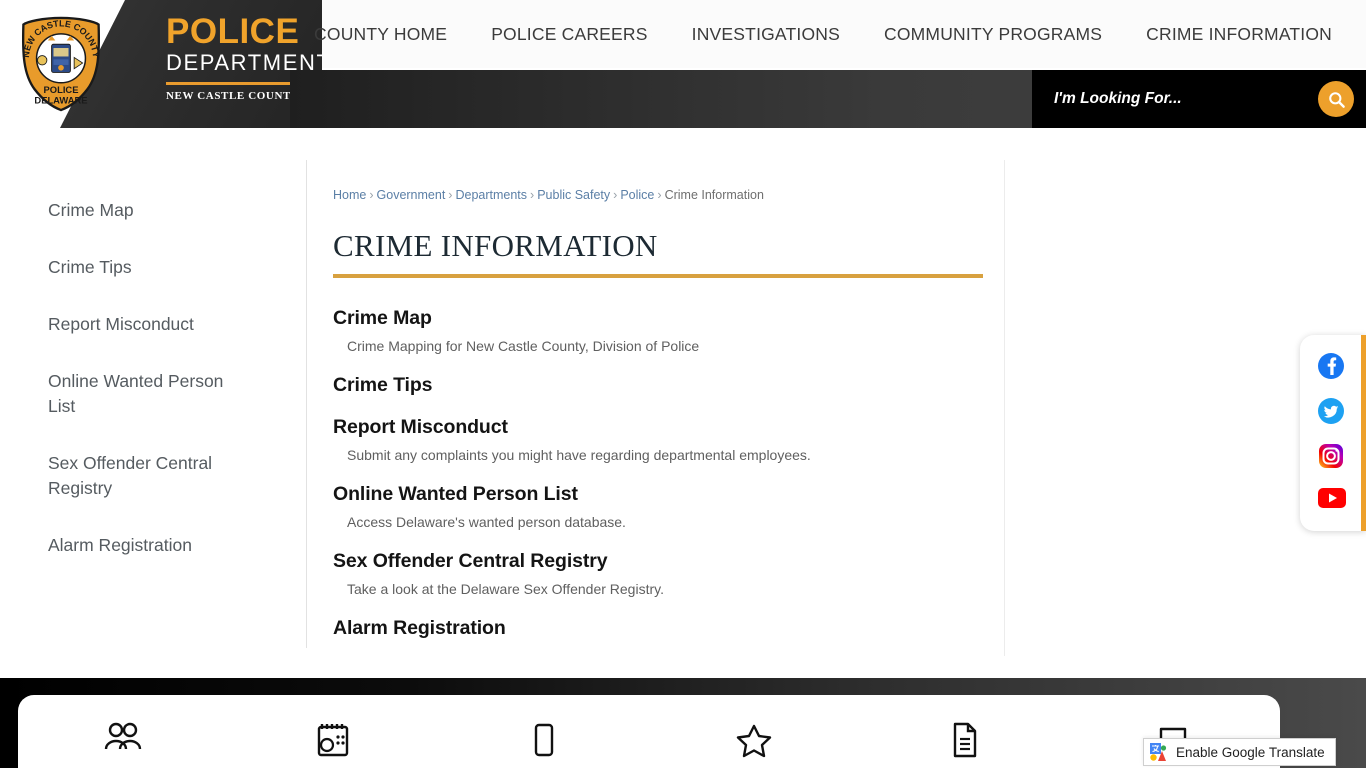 The image size is (1366, 768). I want to click on svg-text: DELAWARE, so click(60, 99).